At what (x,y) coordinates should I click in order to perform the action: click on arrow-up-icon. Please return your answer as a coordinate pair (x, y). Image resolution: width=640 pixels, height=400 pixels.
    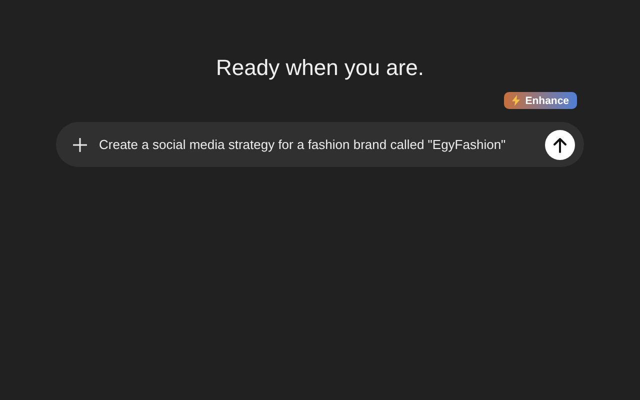
    Looking at the image, I should click on (560, 144).